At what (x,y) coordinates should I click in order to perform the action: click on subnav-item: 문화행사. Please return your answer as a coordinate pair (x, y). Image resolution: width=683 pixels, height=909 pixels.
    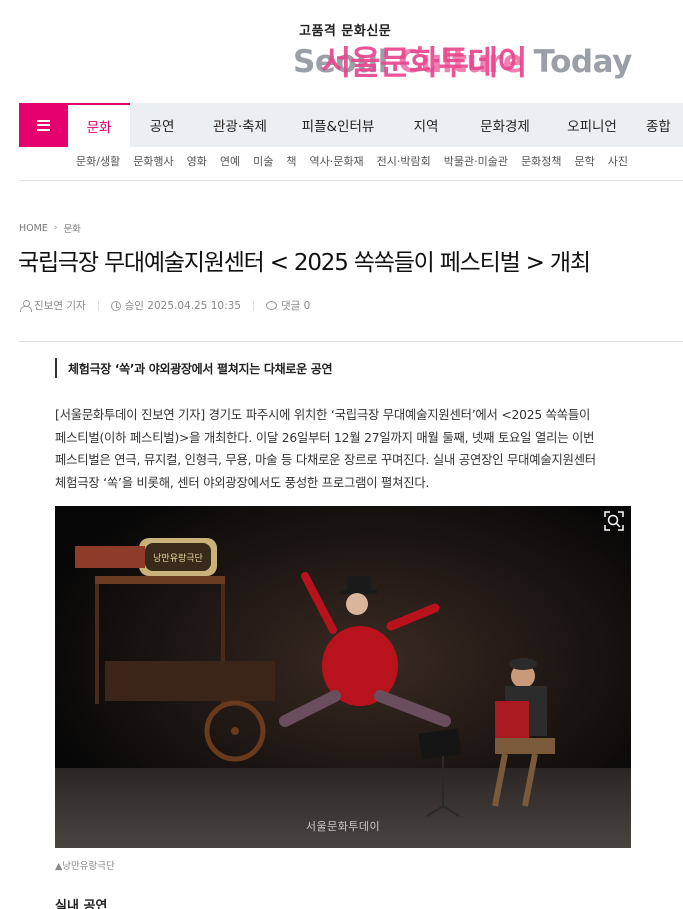
    Looking at the image, I should click on (153, 161).